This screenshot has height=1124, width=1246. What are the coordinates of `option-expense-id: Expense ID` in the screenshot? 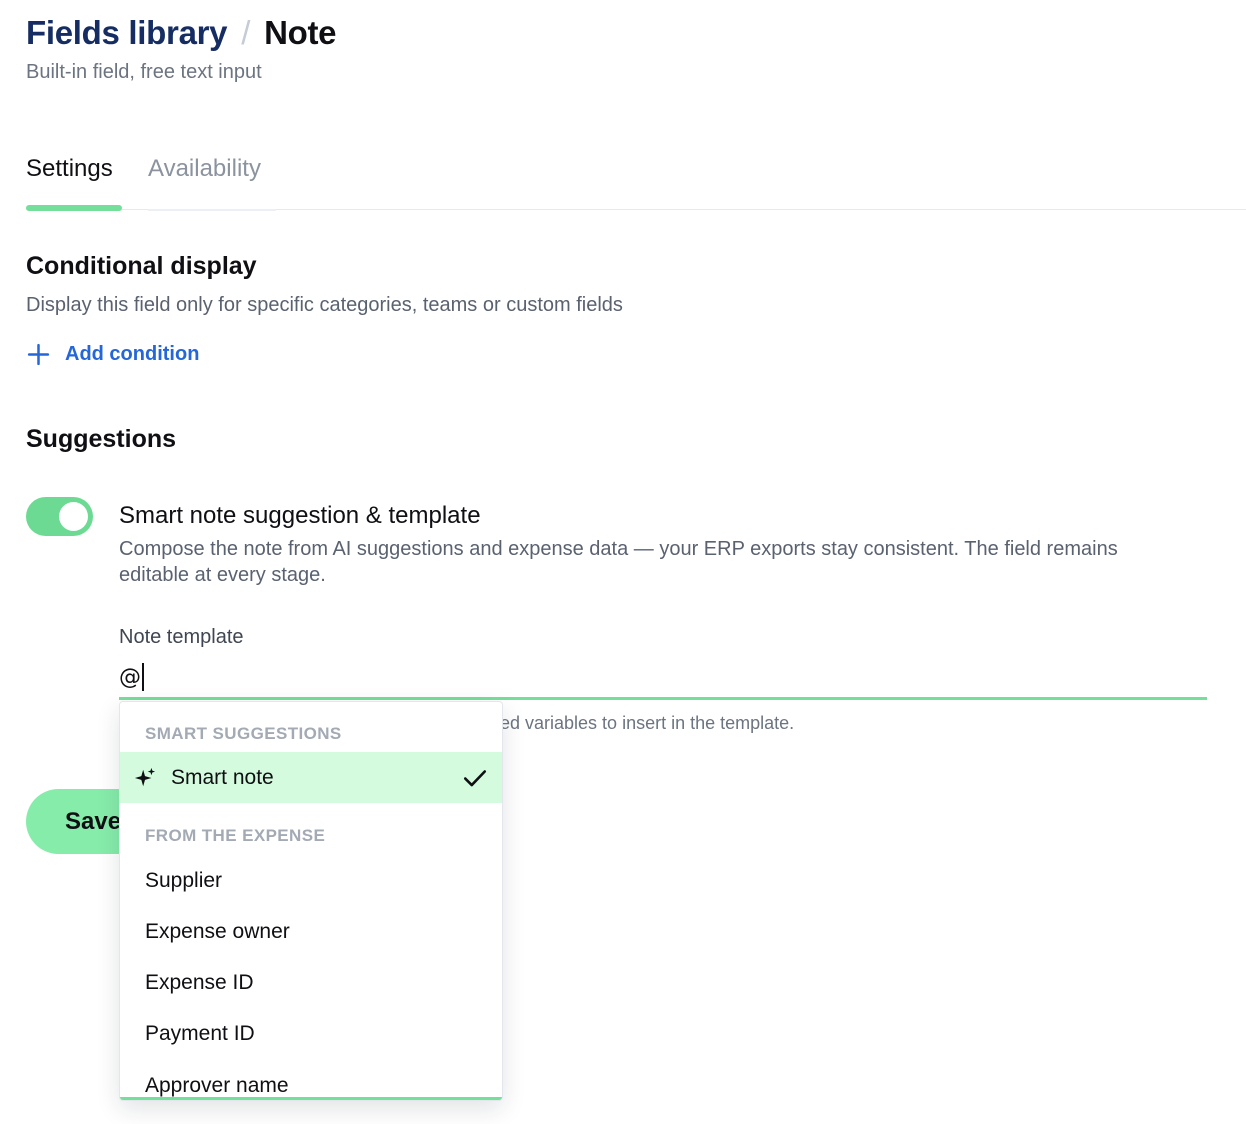 It's located at (311, 982).